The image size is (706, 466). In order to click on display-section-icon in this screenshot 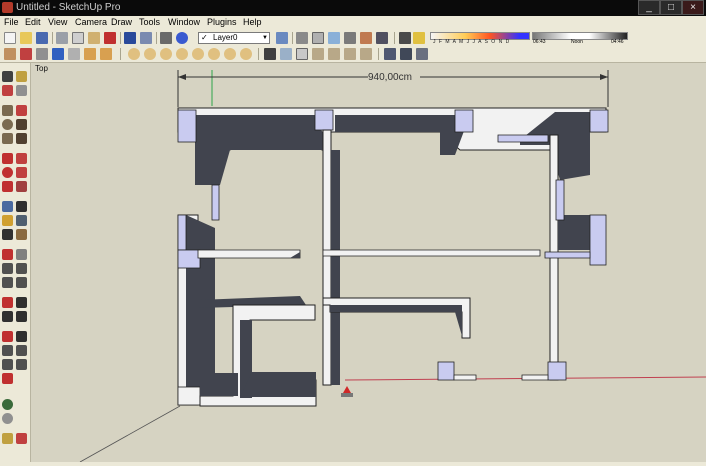, I will do `click(198, 54)`.